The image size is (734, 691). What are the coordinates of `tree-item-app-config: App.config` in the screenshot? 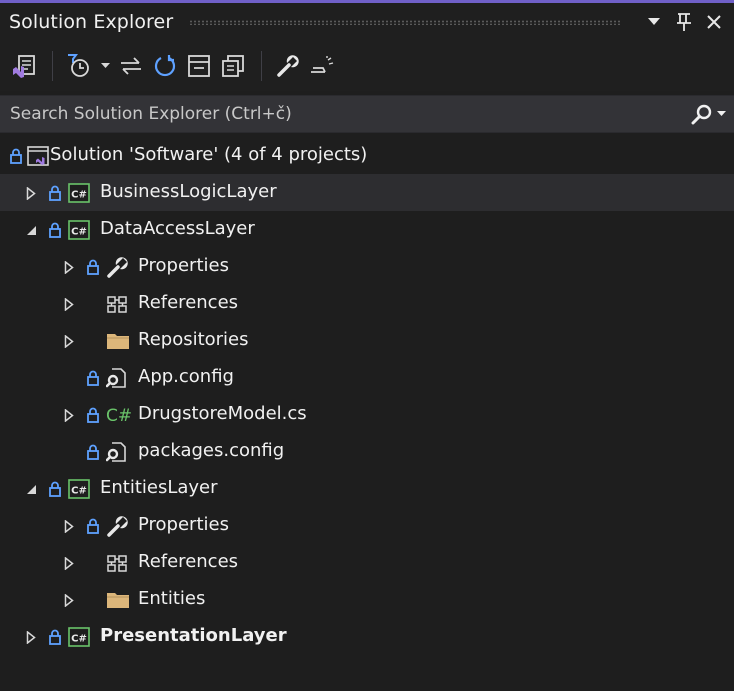 It's located at (367, 377).